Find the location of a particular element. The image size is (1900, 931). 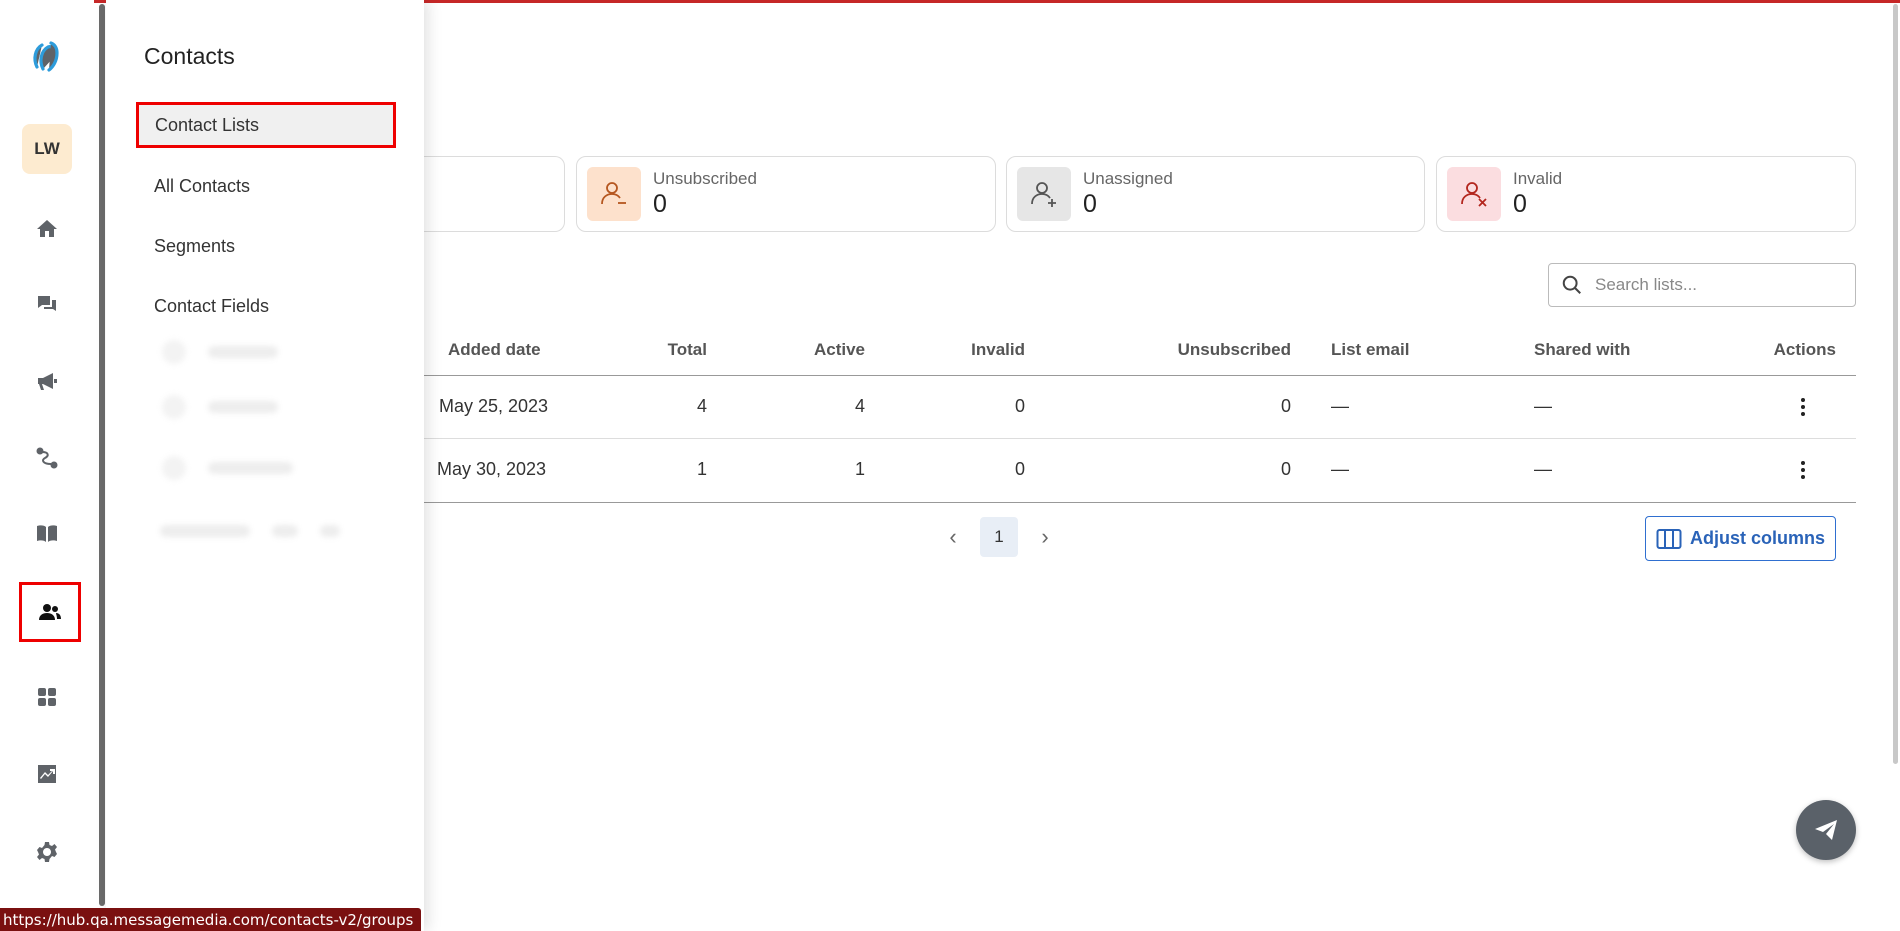

search-box is located at coordinates (1702, 285).